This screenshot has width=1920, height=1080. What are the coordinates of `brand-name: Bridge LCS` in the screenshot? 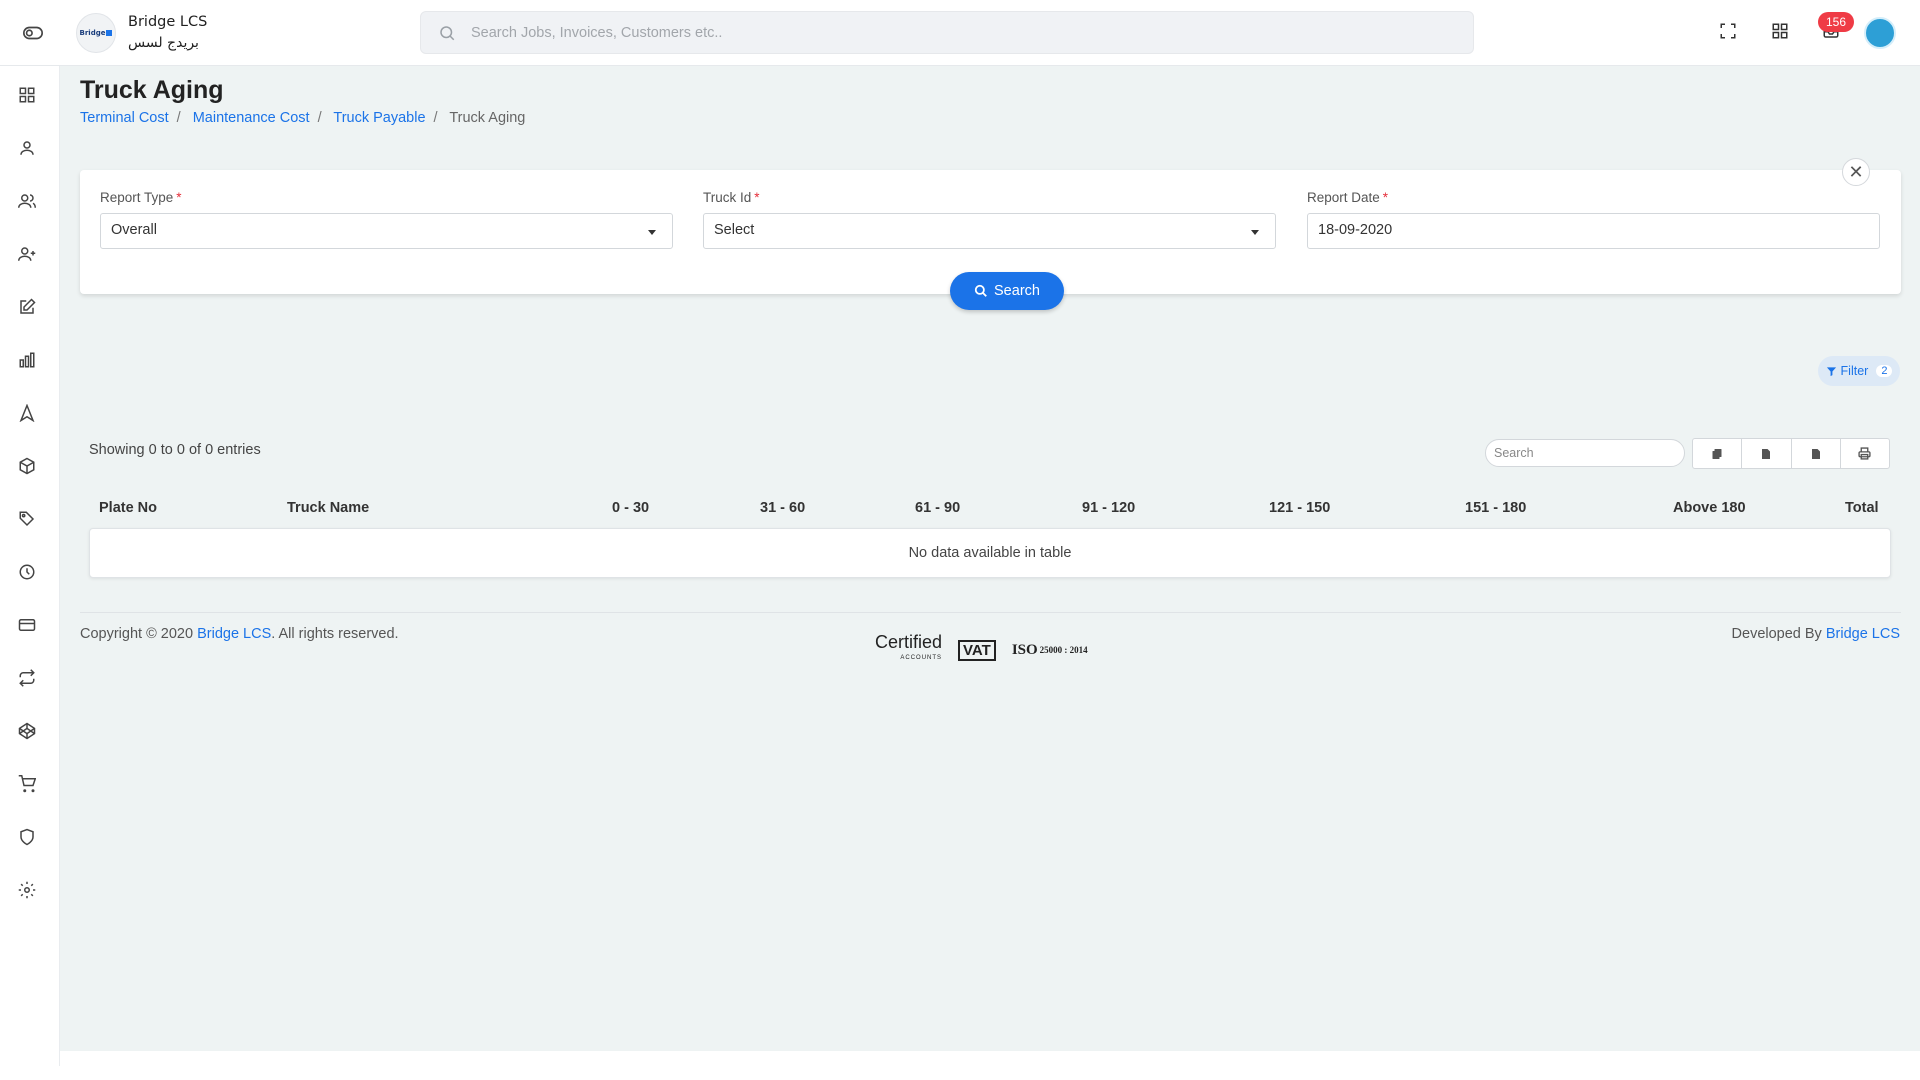 It's located at (168, 22).